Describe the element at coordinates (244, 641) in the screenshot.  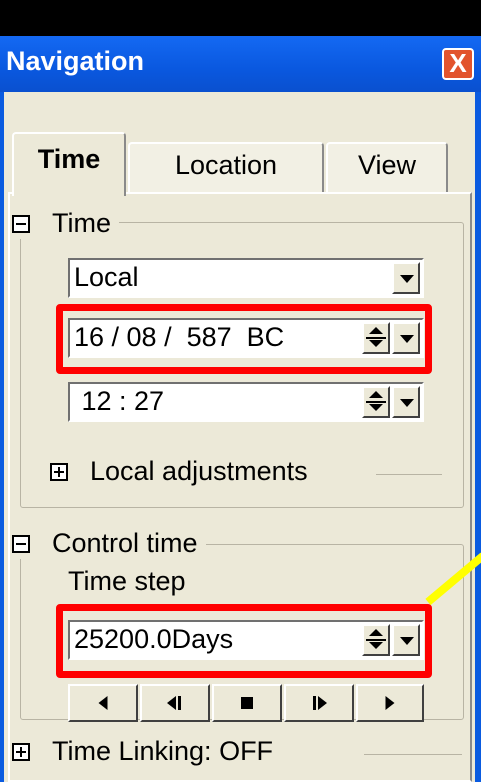
I see `time-step-highlight` at that location.